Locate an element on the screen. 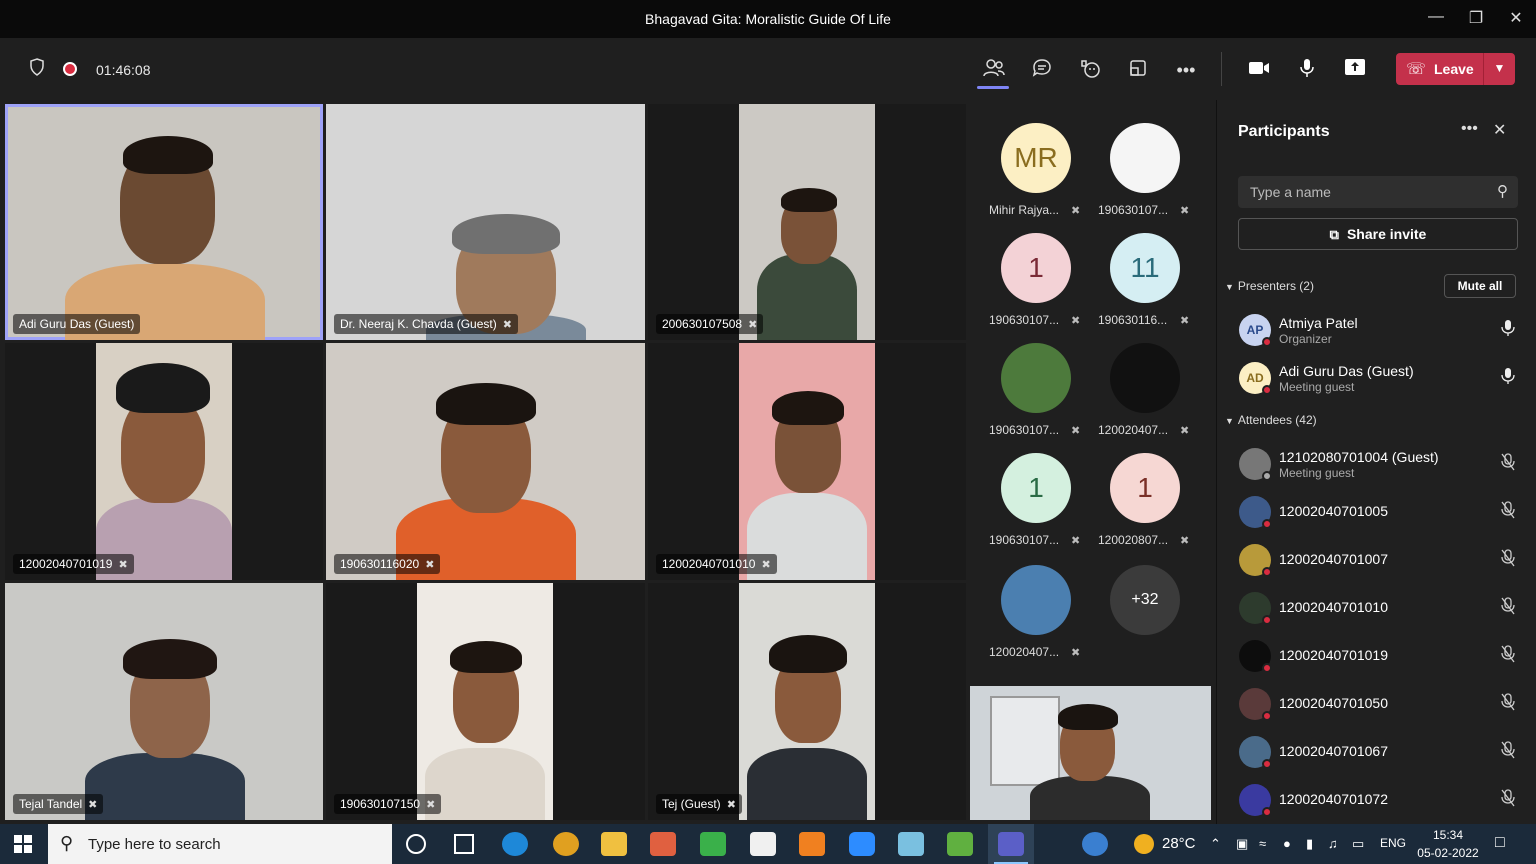 The width and height of the screenshot is (1536, 864). participant-row: 12002040701067 is located at coordinates (1376, 752).